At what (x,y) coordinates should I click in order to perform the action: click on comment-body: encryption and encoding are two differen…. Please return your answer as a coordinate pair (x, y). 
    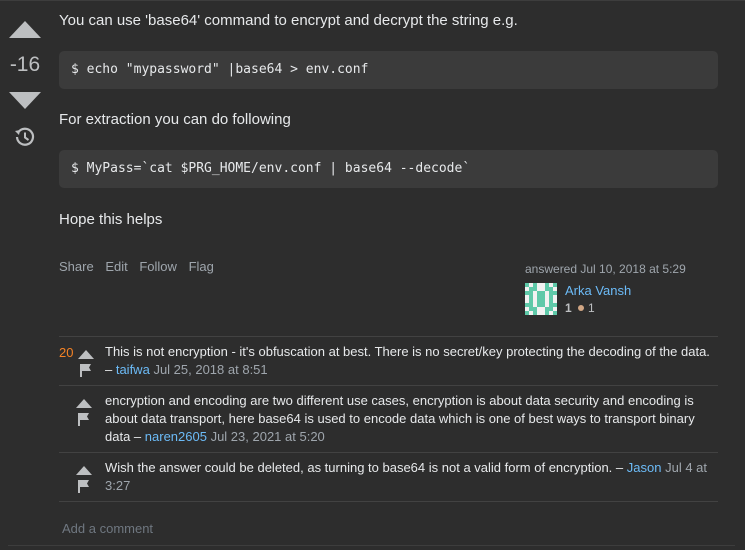
    Looking at the image, I should click on (411, 419).